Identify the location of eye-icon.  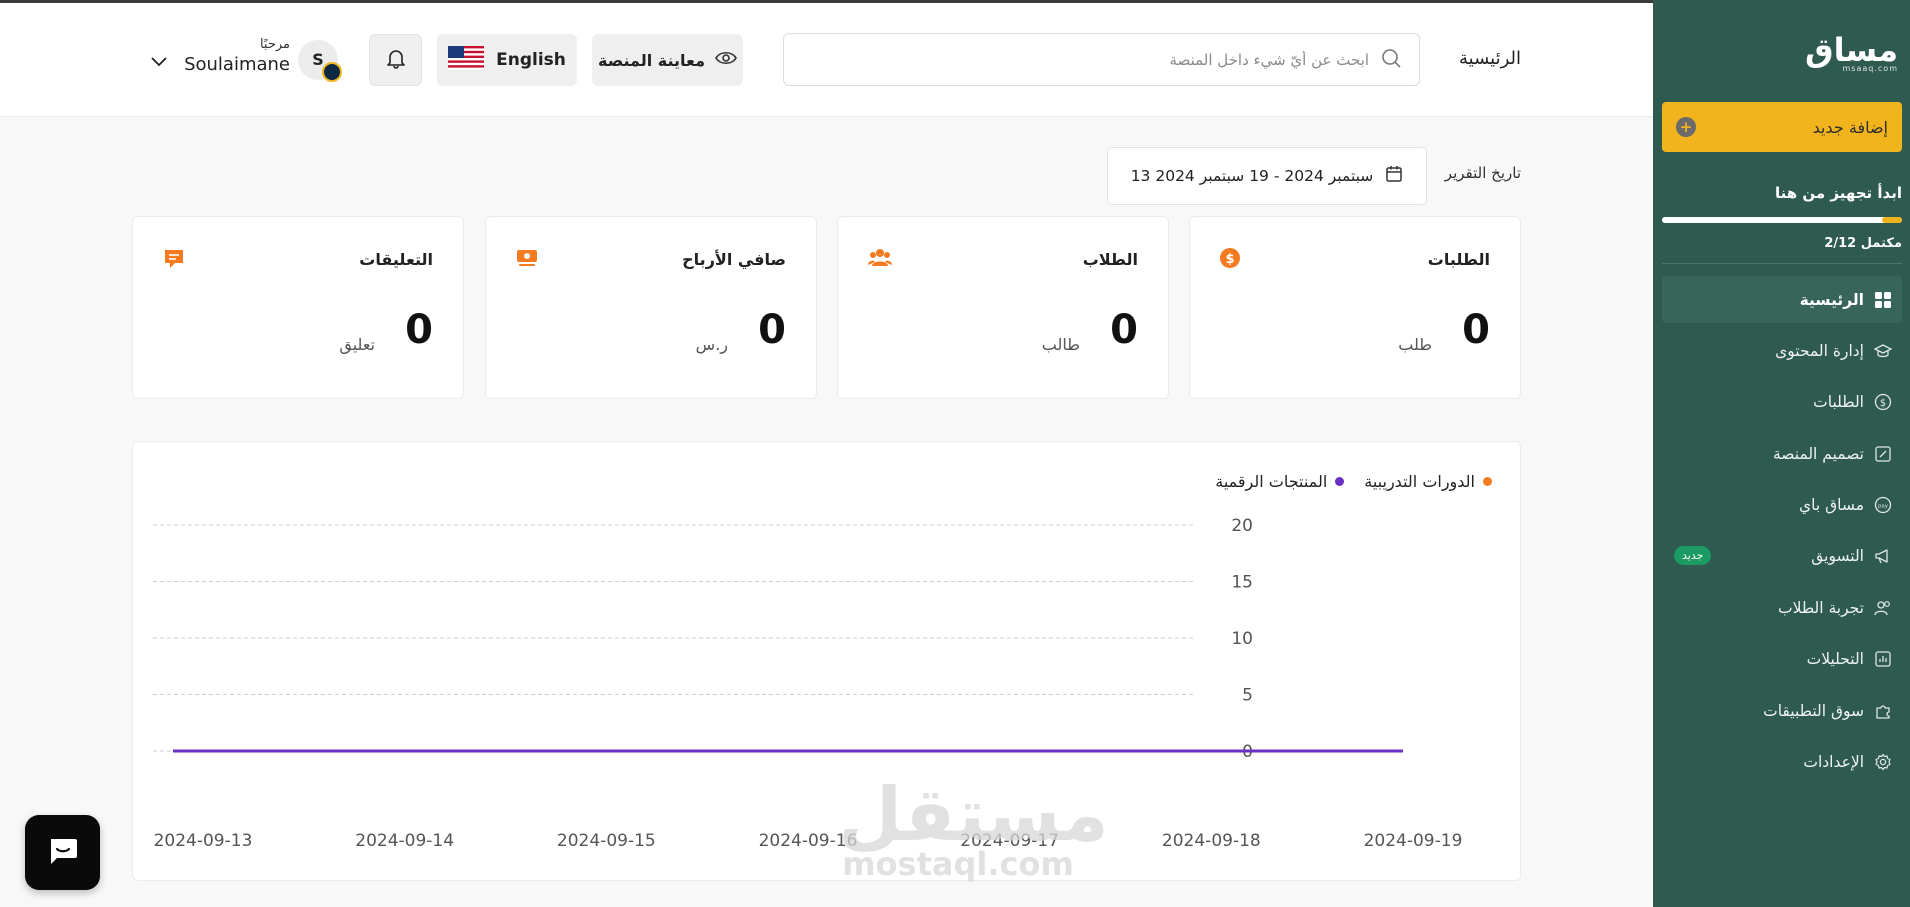
(726, 60).